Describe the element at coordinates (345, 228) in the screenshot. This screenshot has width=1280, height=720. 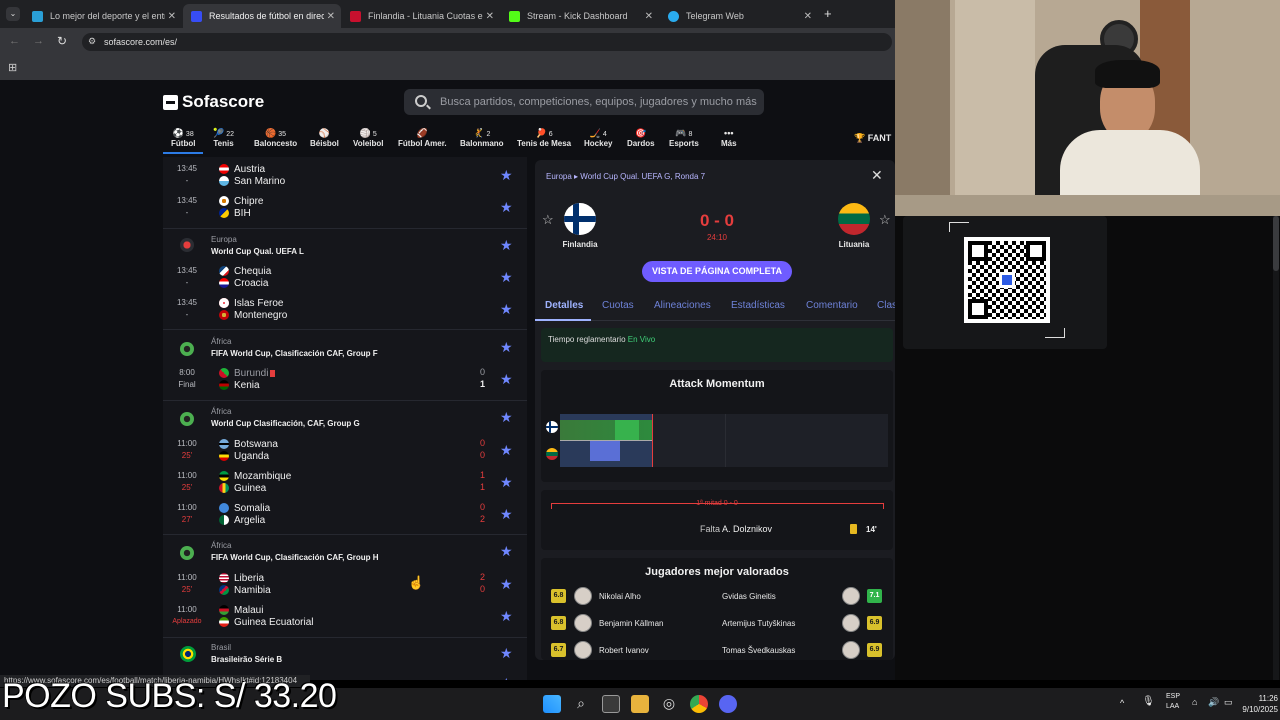
I see `divider` at that location.